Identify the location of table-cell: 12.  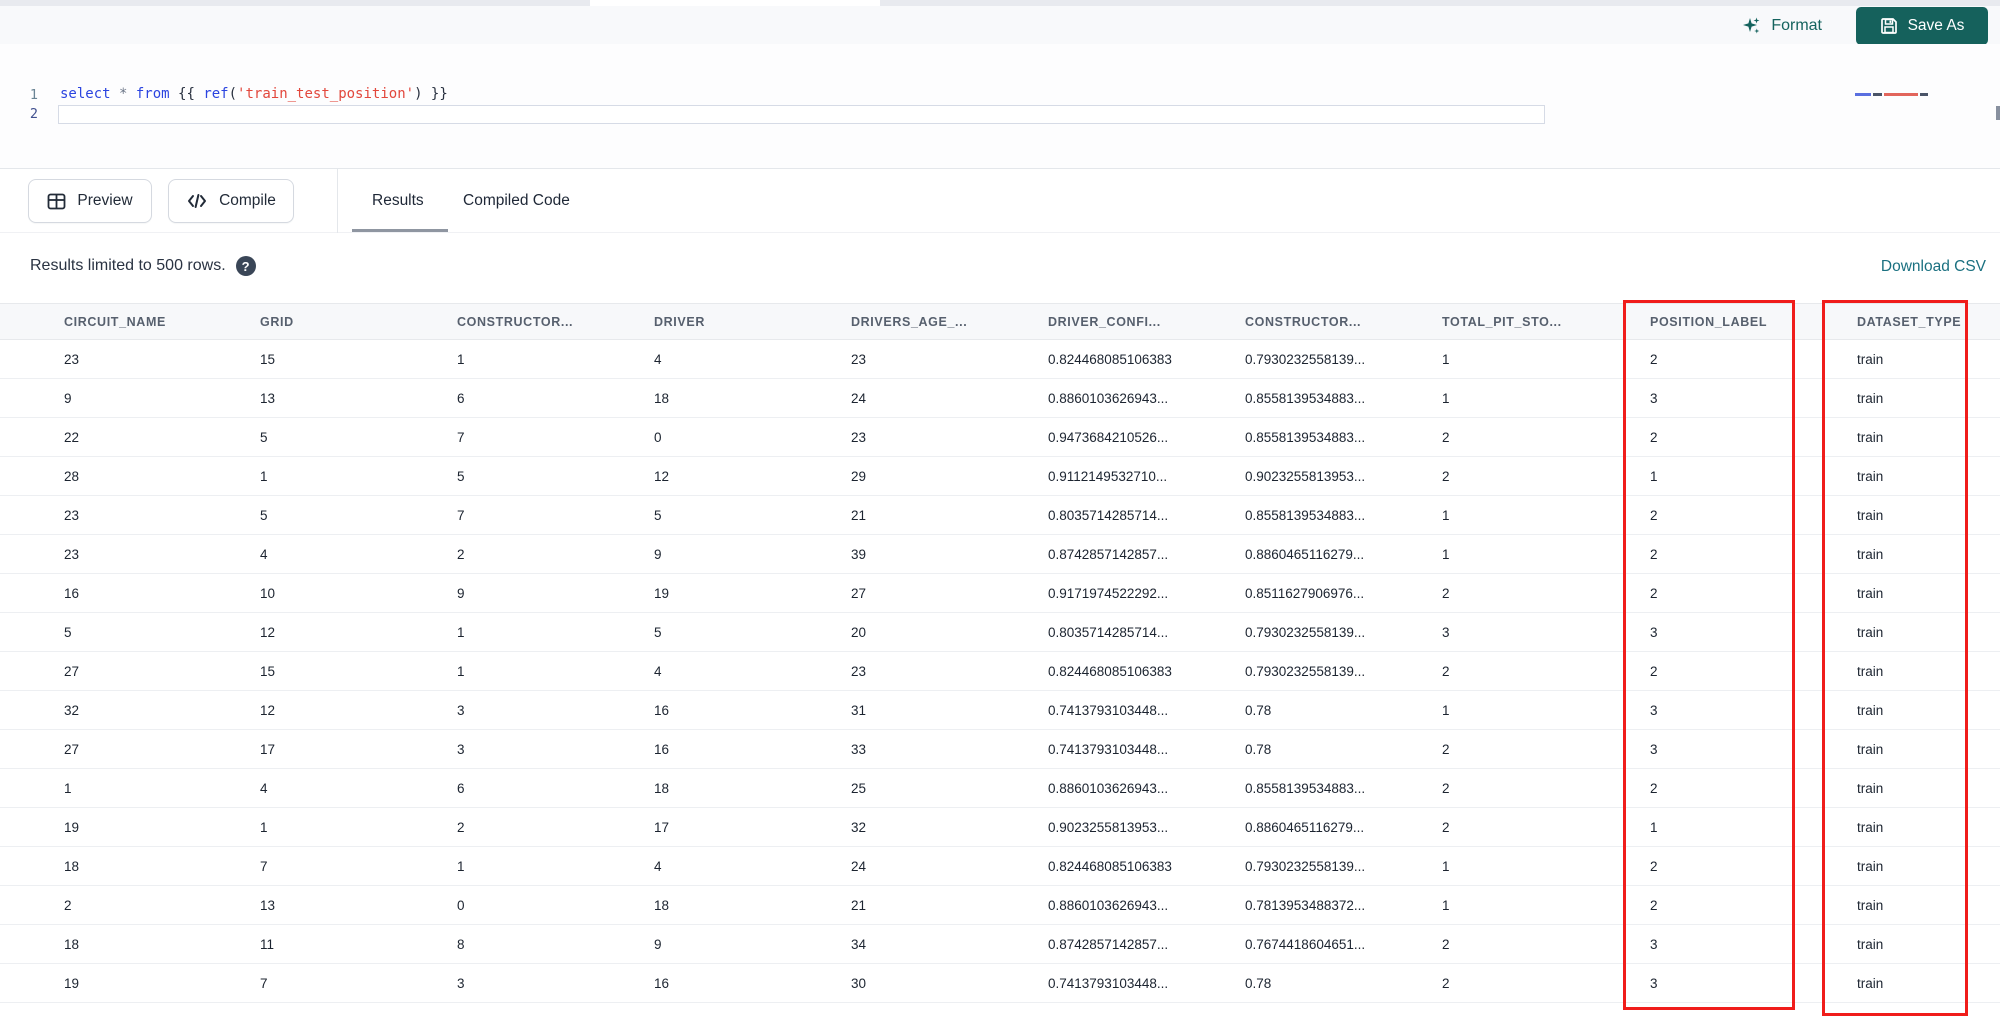
(268, 710).